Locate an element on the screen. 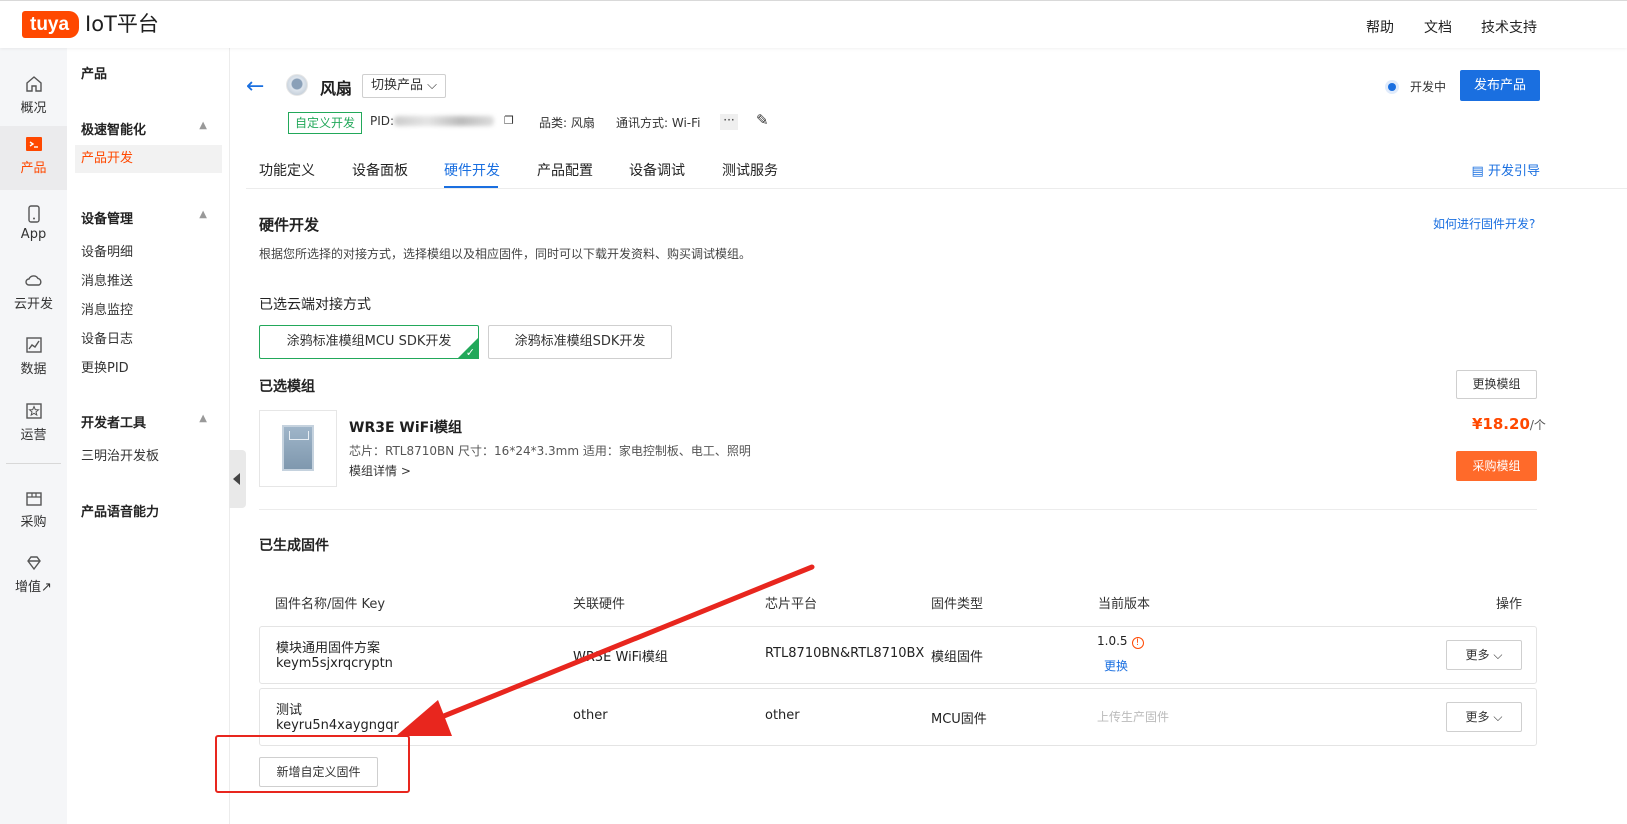 The width and height of the screenshot is (1627, 824). firmware-key: keyru5n4xaygngqr is located at coordinates (337, 725).